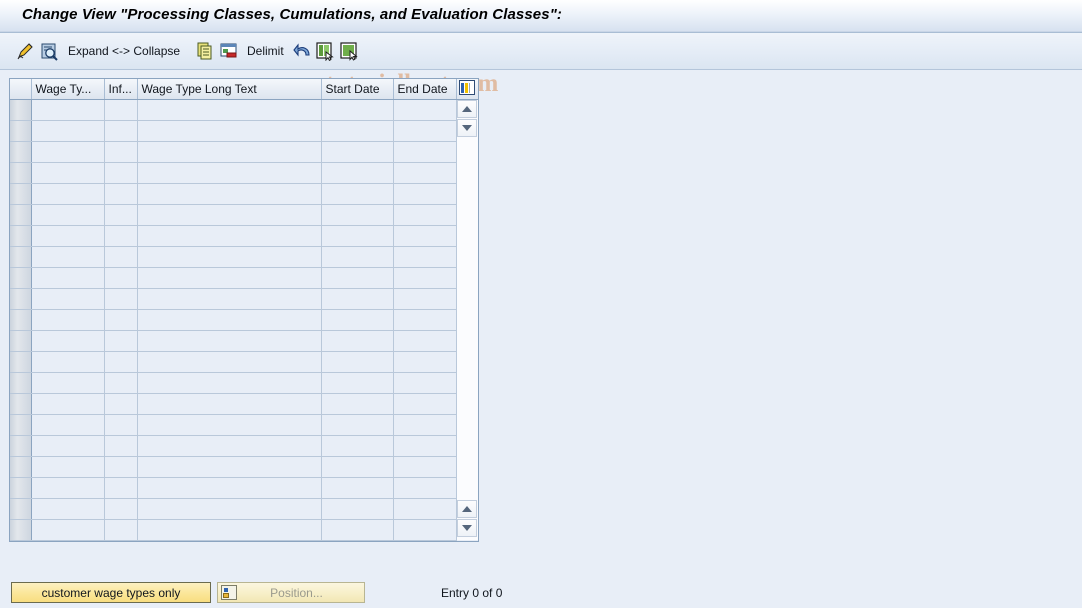  Describe the element at coordinates (205, 51) in the screenshot. I see `copy-icon` at that location.